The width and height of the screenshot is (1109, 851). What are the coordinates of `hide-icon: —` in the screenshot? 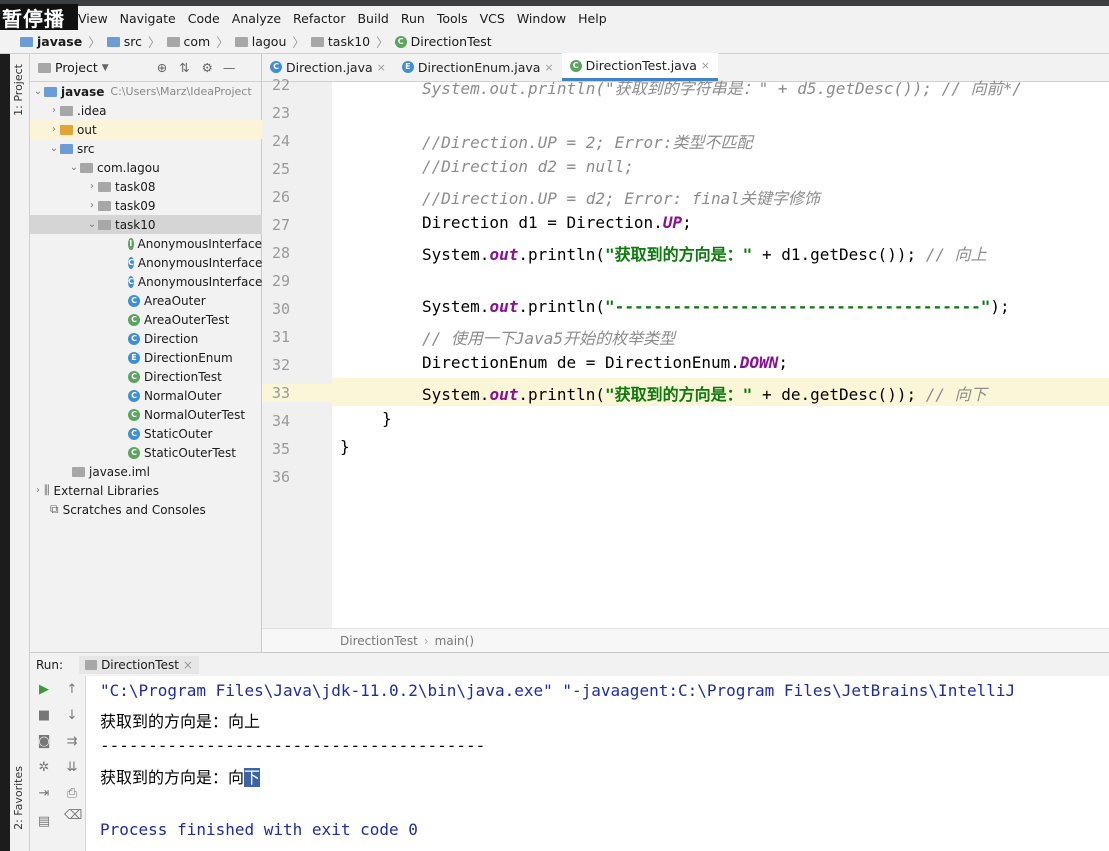 It's located at (229, 67).